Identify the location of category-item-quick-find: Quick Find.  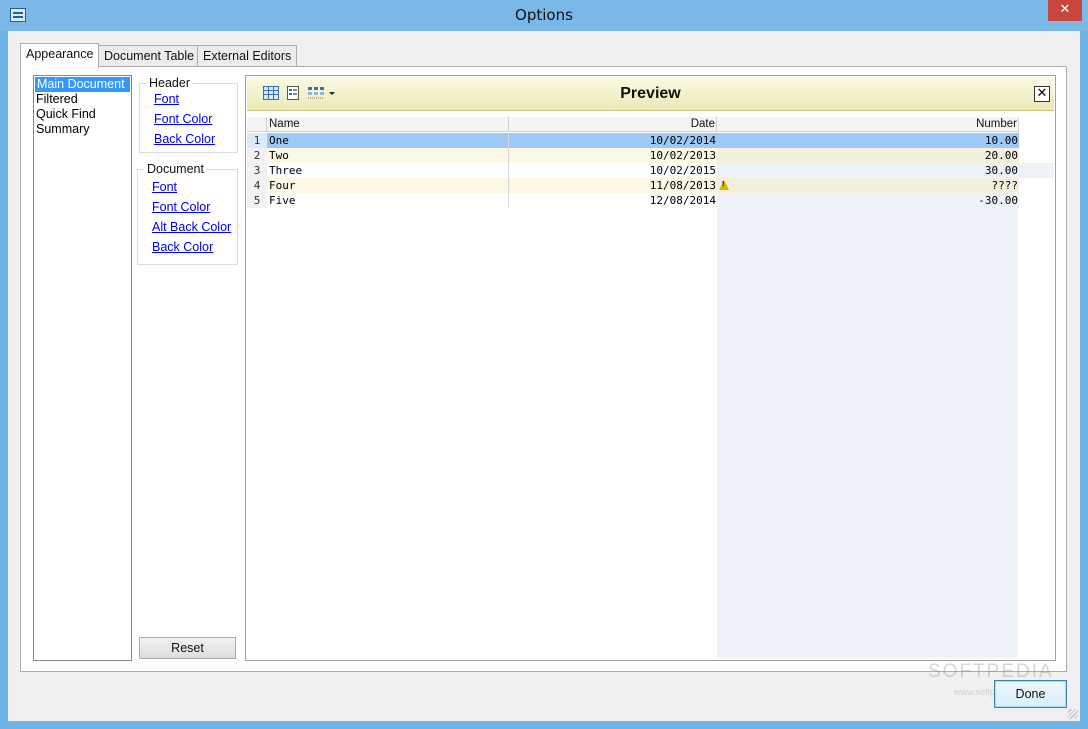
(82, 114).